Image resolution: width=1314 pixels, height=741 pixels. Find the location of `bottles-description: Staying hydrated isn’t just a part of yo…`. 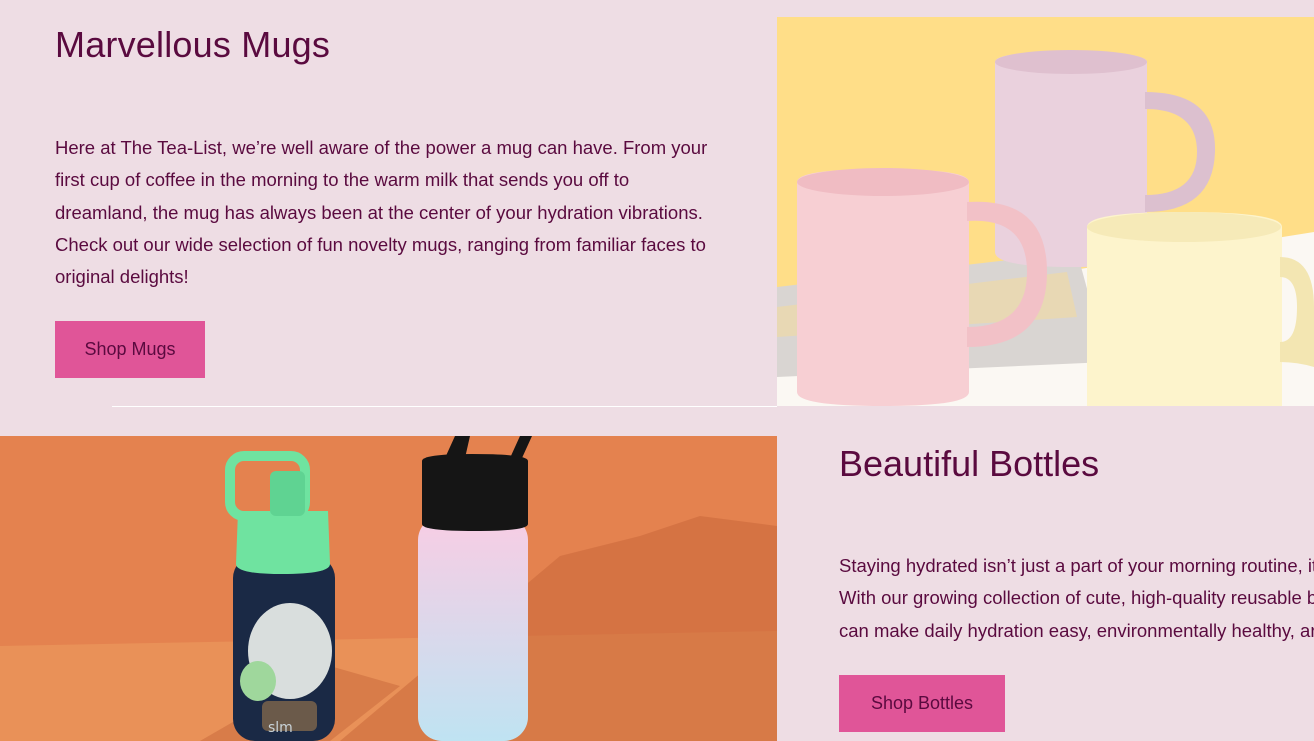

bottles-description: Staying hydrated isn’t just a part of yo… is located at coordinates (1076, 598).